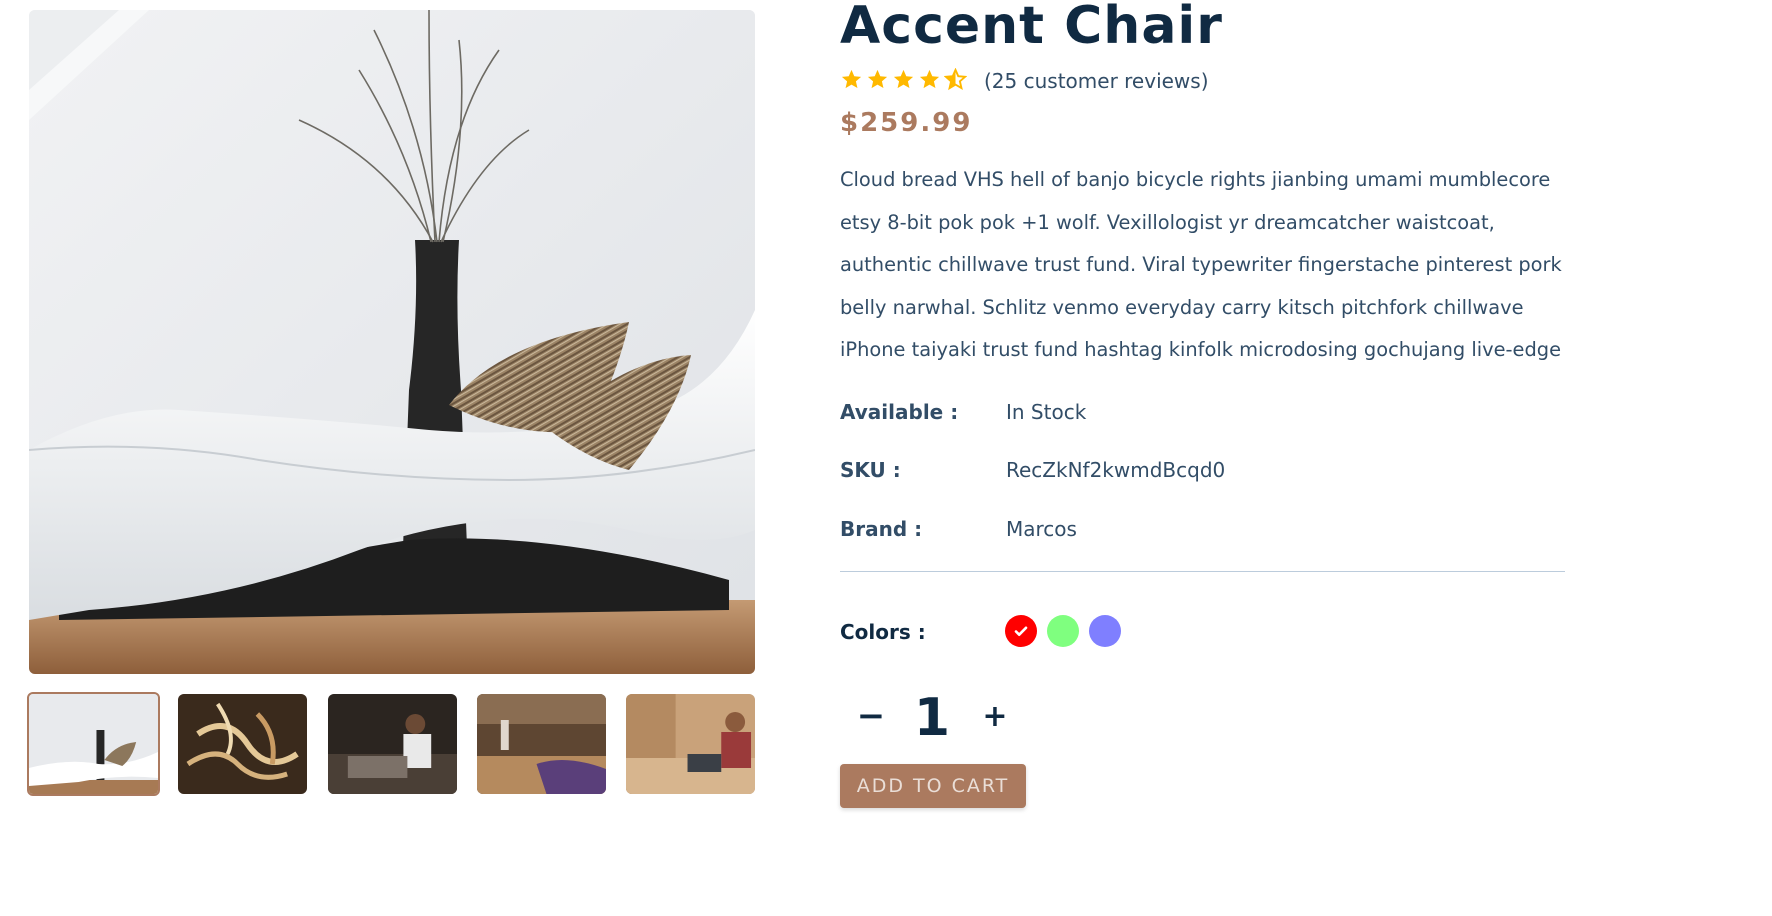  Describe the element at coordinates (955, 79) in the screenshot. I see `star-half-icon` at that location.